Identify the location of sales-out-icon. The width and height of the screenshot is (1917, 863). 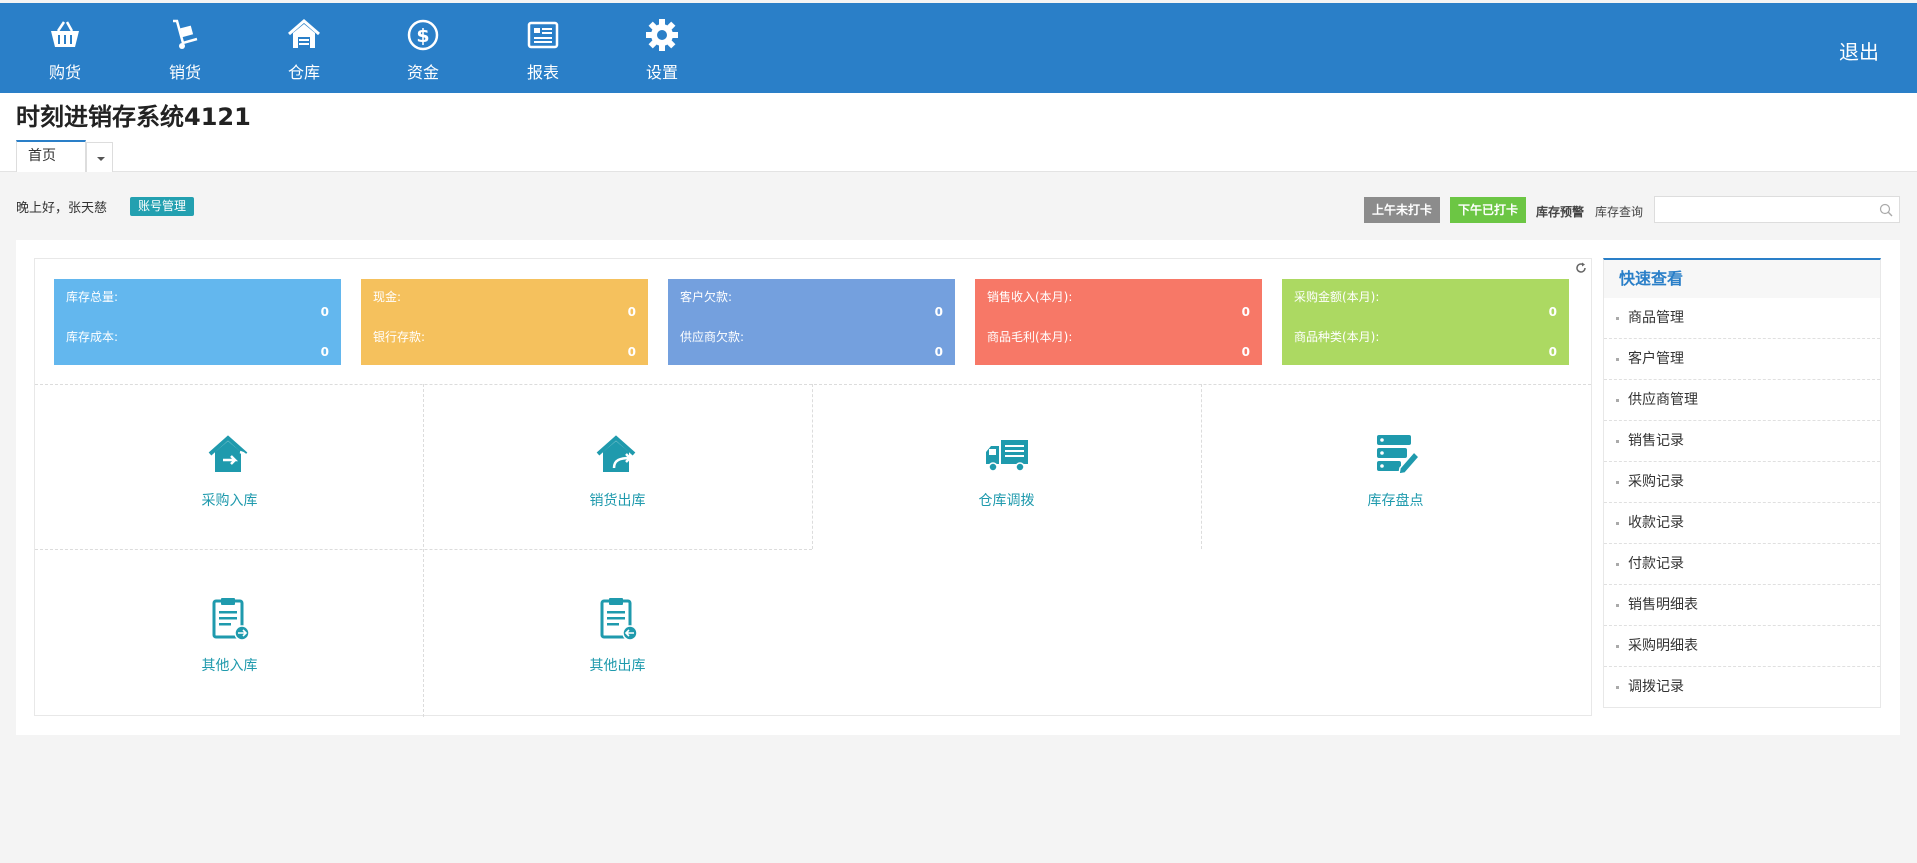
(615, 453).